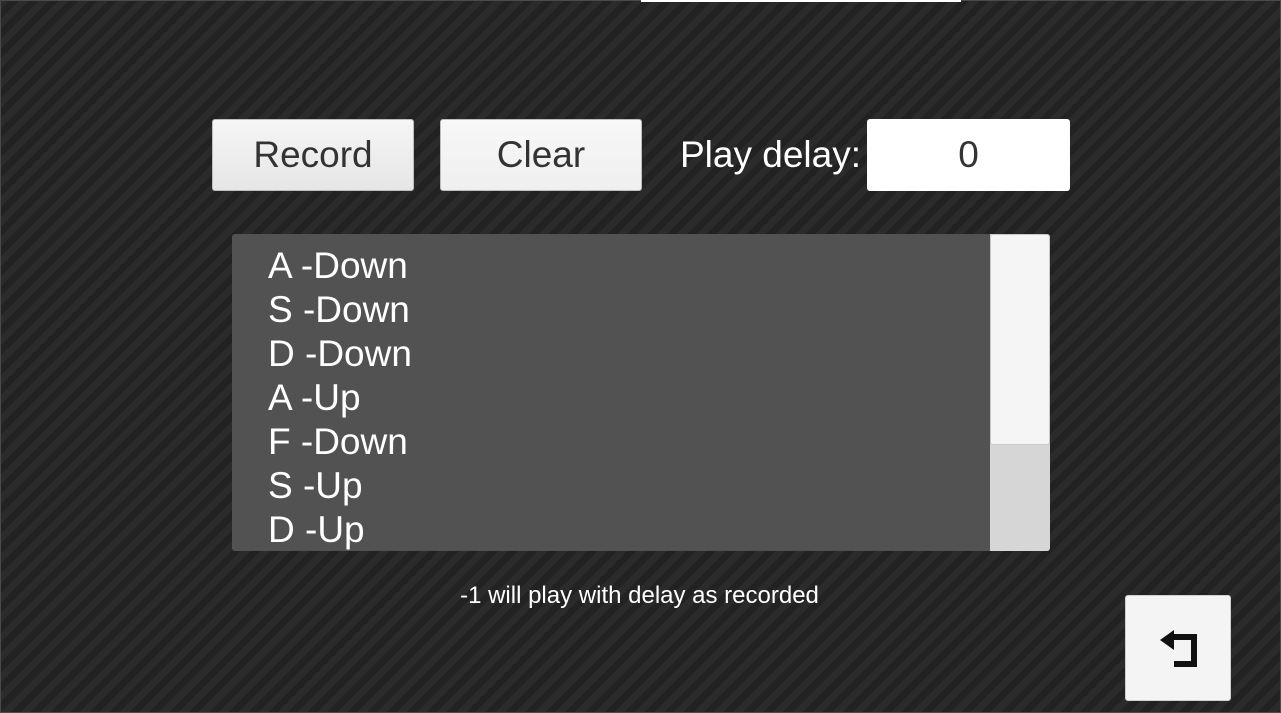 The height and width of the screenshot is (713, 1281). I want to click on play-delay-label: Play delay:, so click(770, 154).